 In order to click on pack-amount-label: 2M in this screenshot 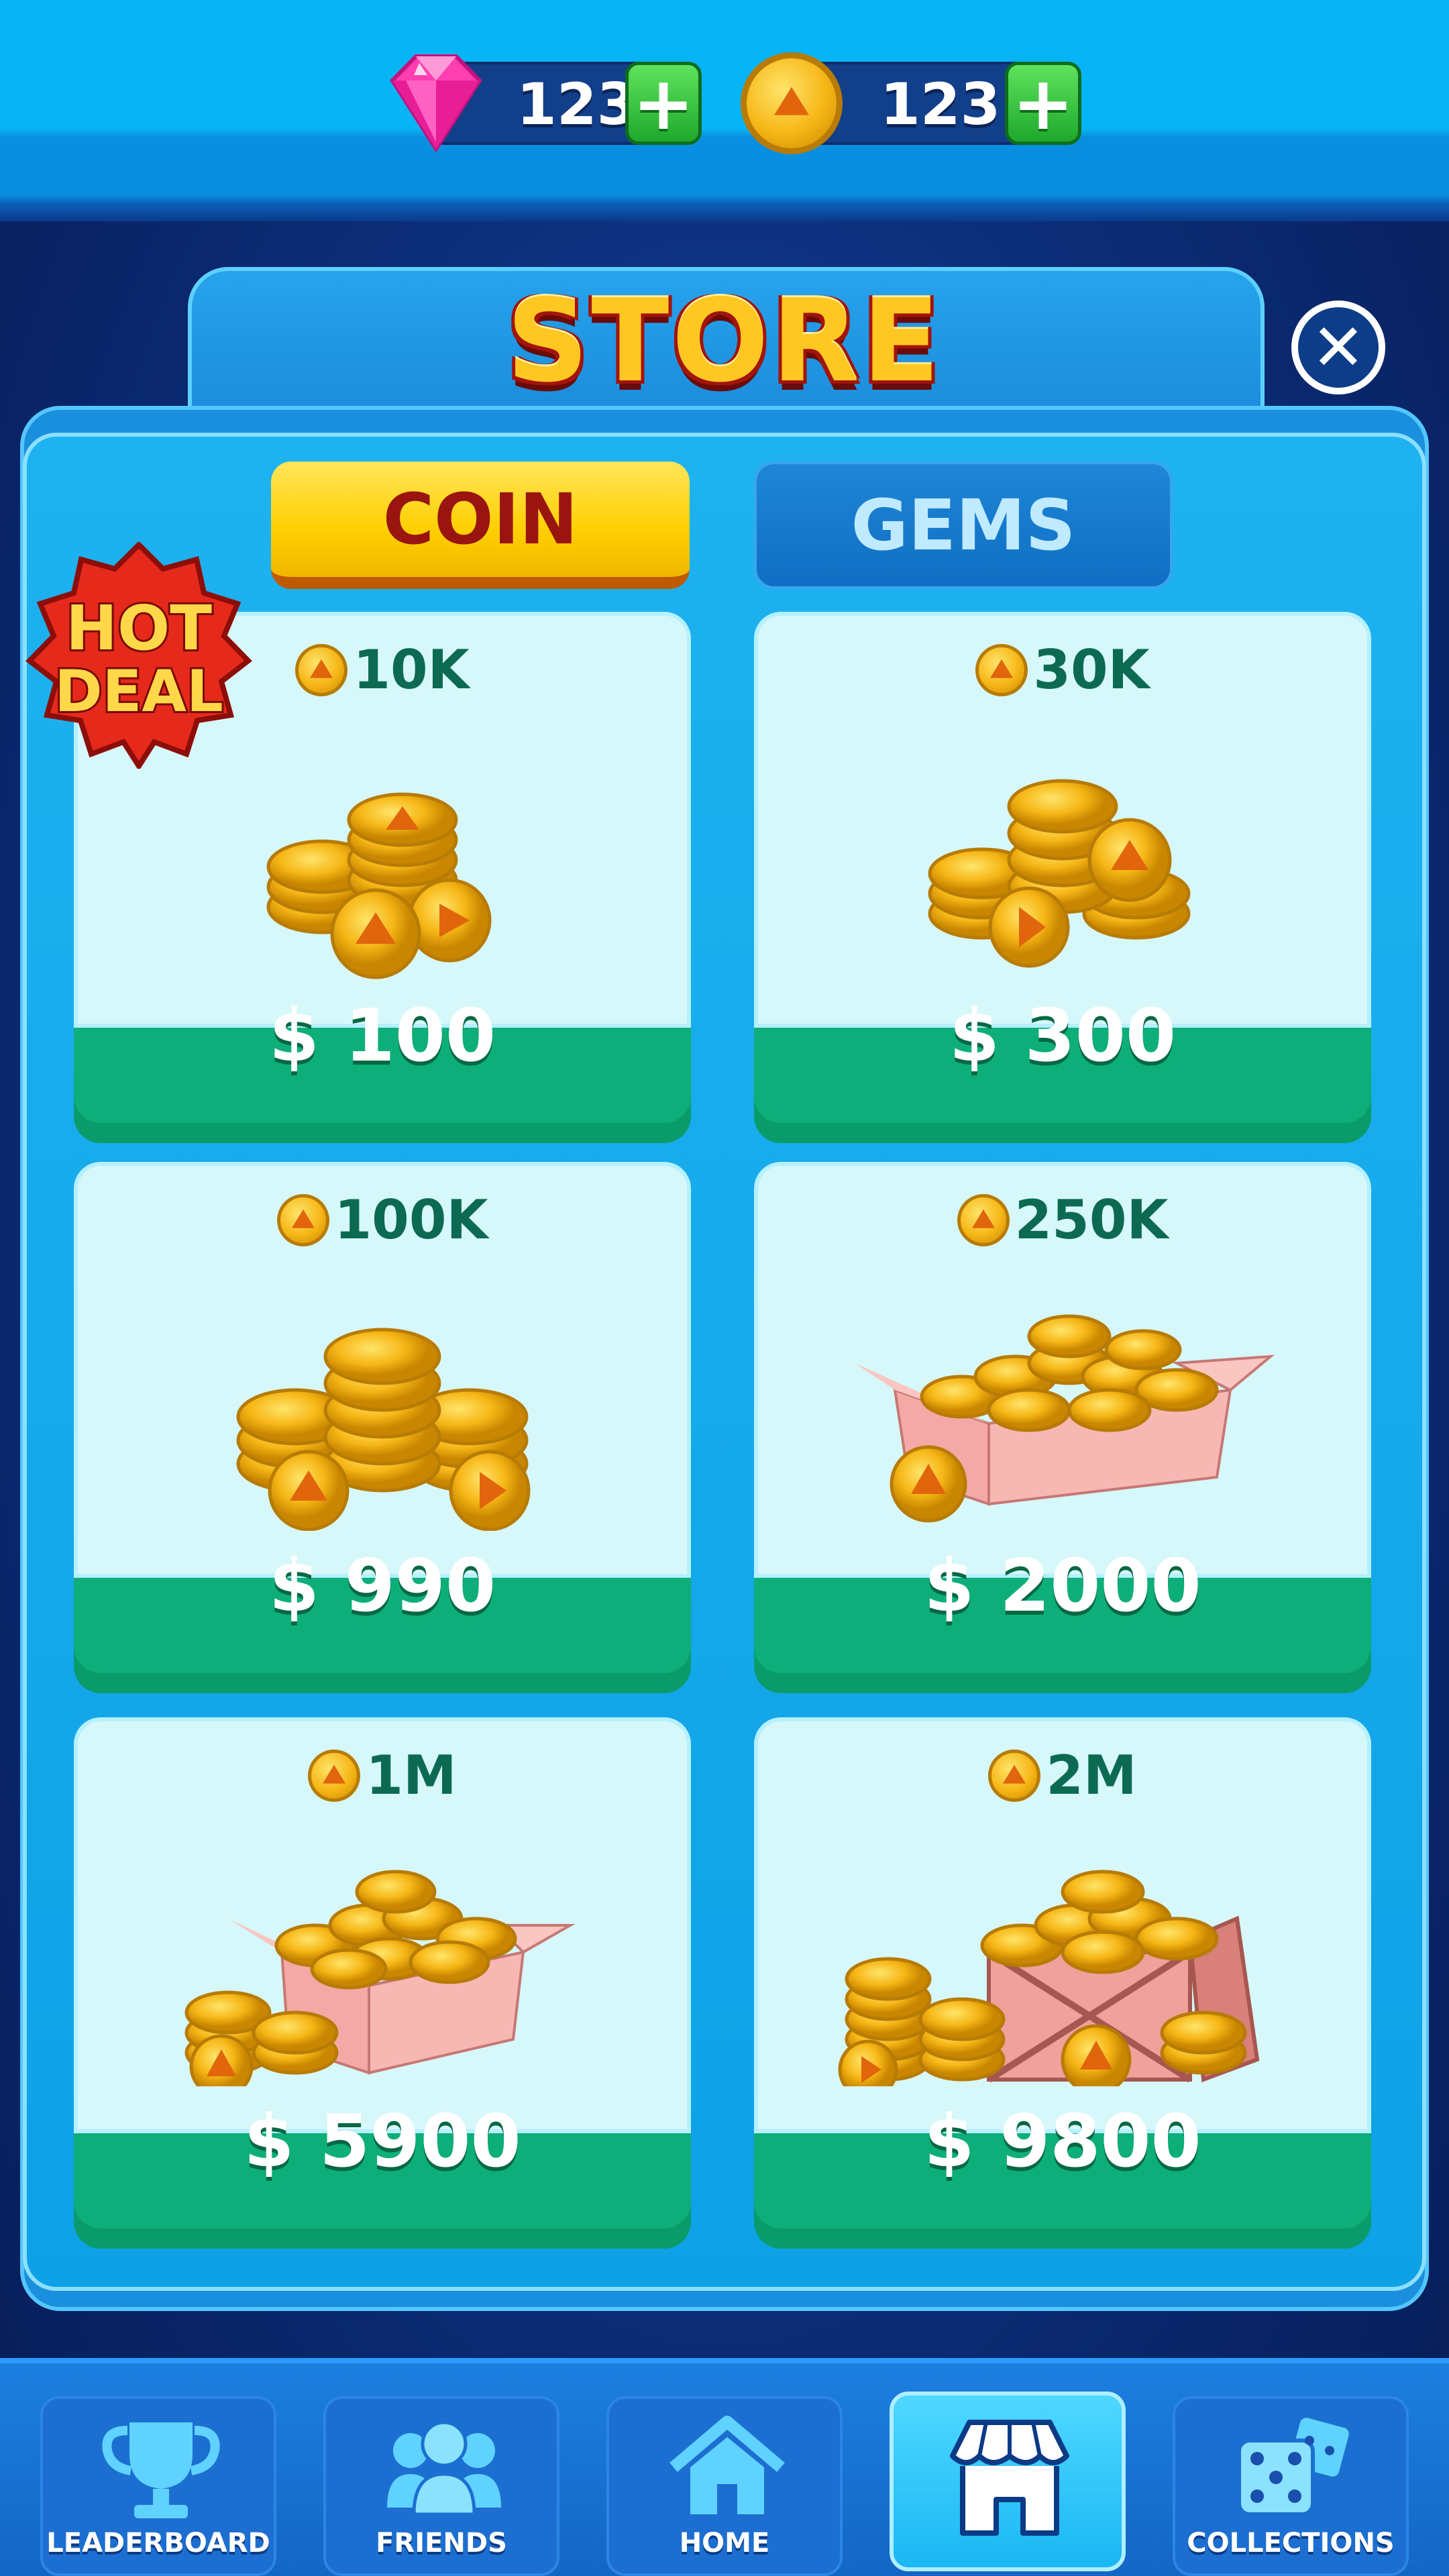, I will do `click(1091, 1775)`.